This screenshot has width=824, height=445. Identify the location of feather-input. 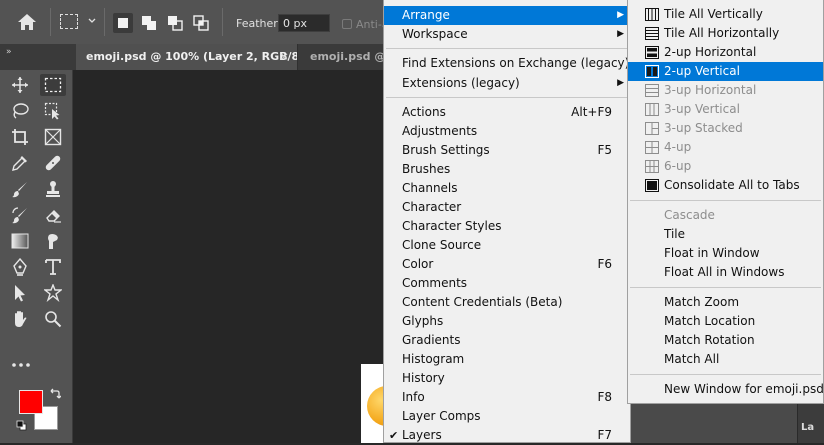
(304, 23).